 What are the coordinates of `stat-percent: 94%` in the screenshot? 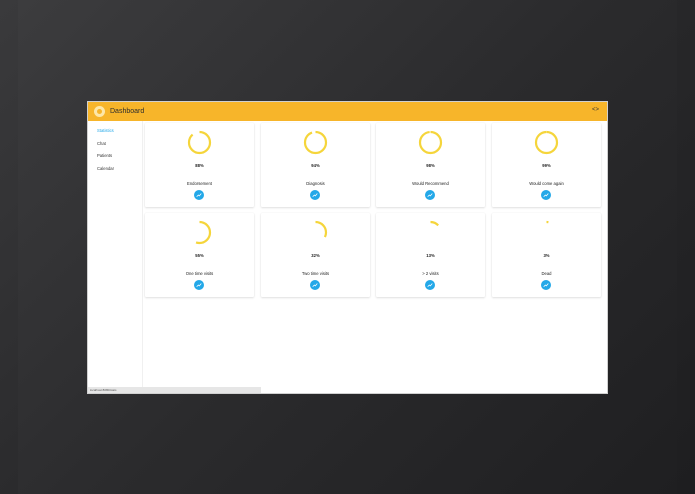 It's located at (315, 165).